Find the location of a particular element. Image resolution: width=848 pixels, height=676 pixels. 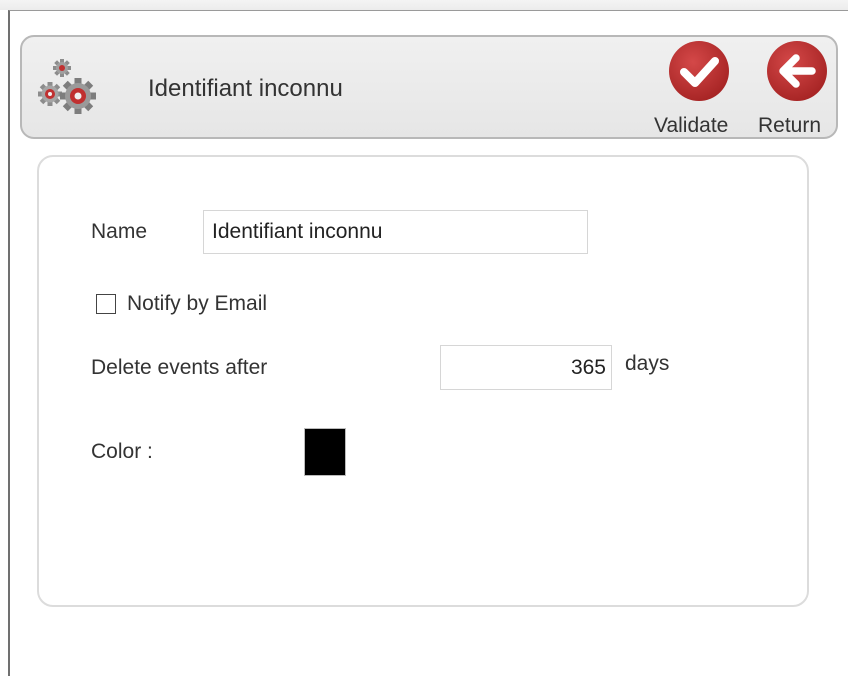

delete-events-label: Delete events after is located at coordinates (179, 367).